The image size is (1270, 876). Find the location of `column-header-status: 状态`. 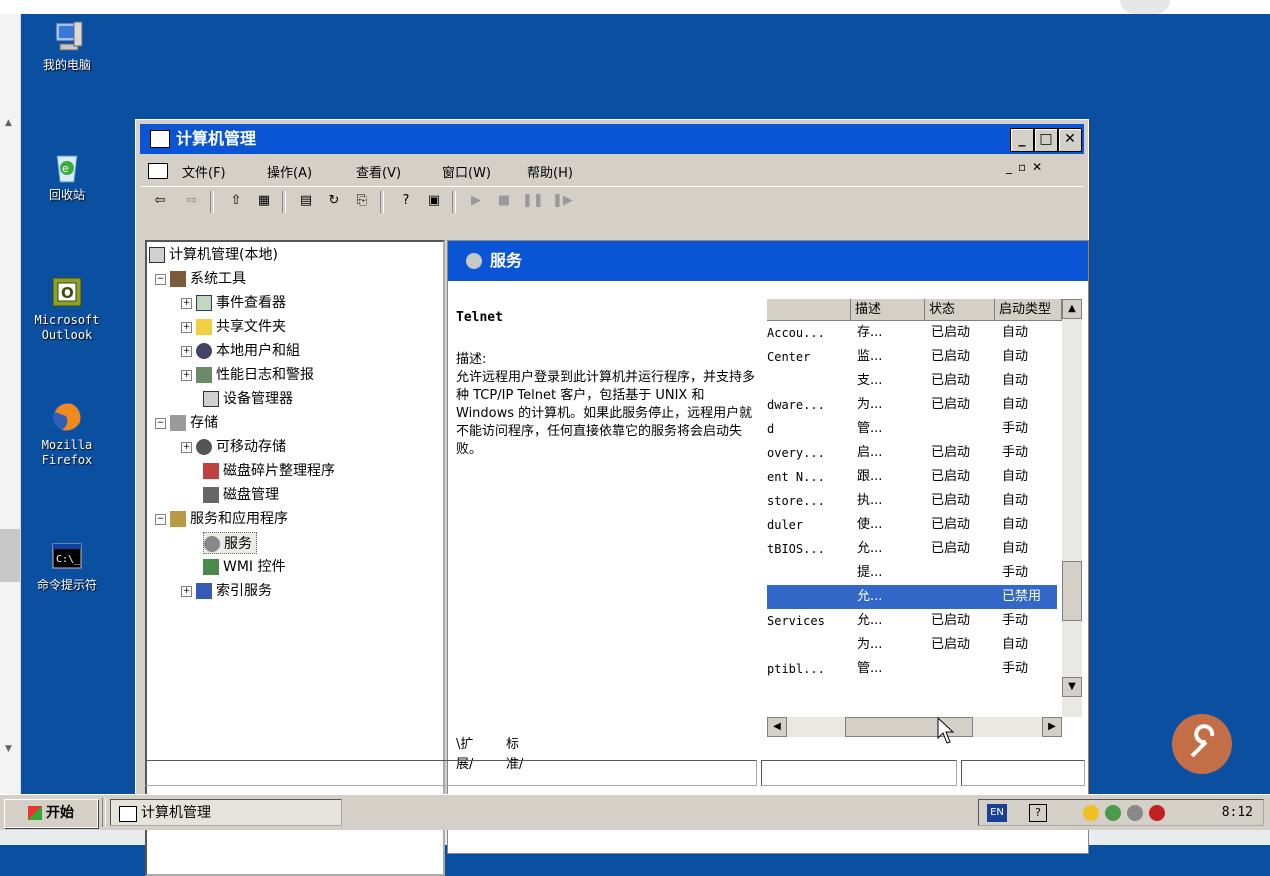

column-header-status: 状态 is located at coordinates (960, 310).